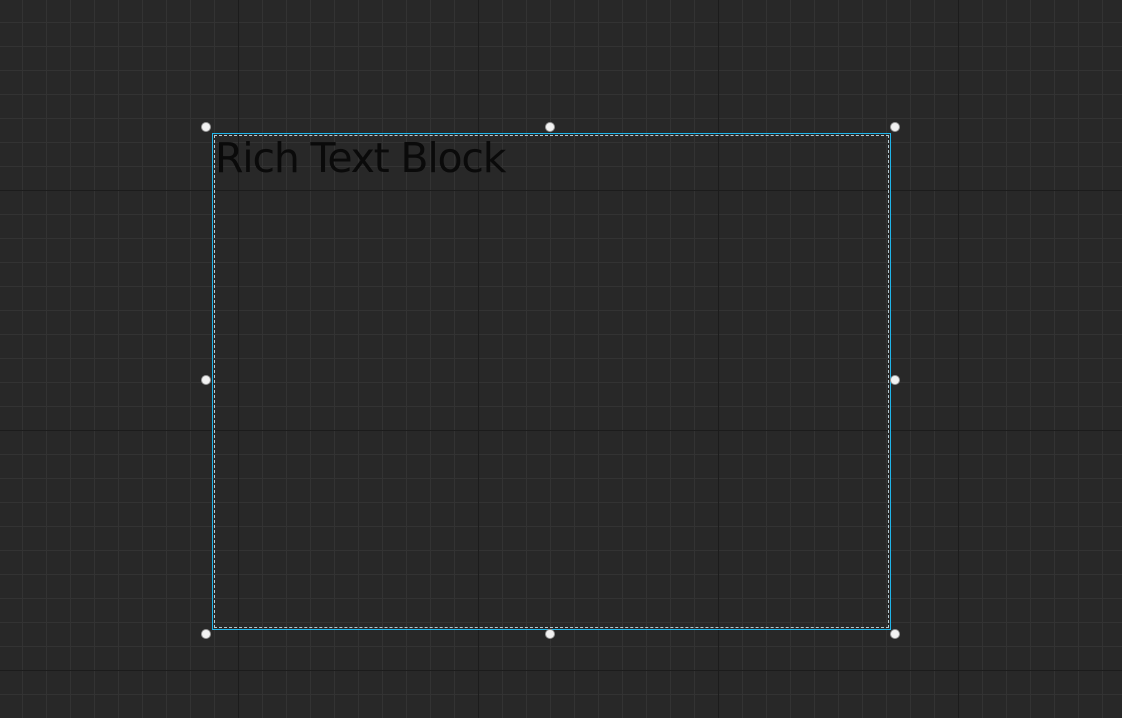  I want to click on resize-handle-bottom-center, so click(550, 634).